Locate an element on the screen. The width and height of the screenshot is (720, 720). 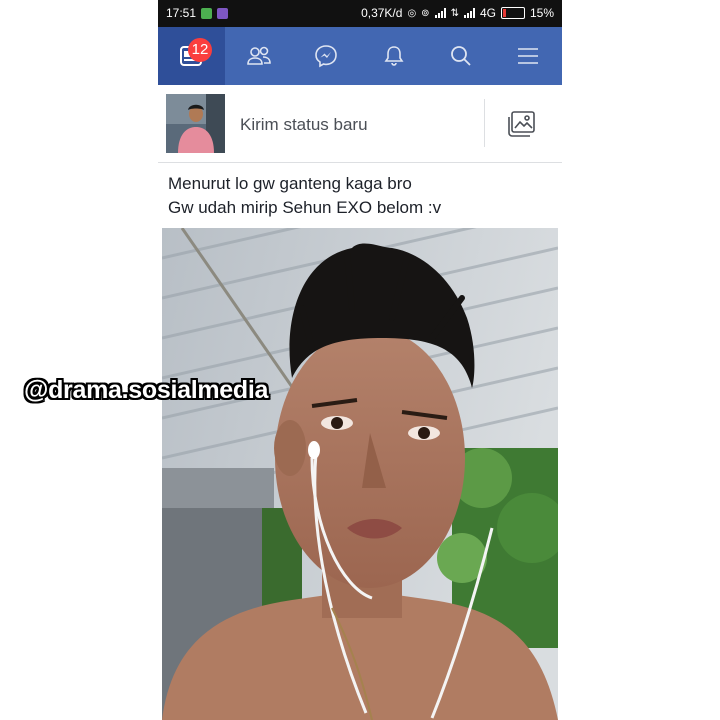
network-speed: 0,37K/d is located at coordinates (382, 13).